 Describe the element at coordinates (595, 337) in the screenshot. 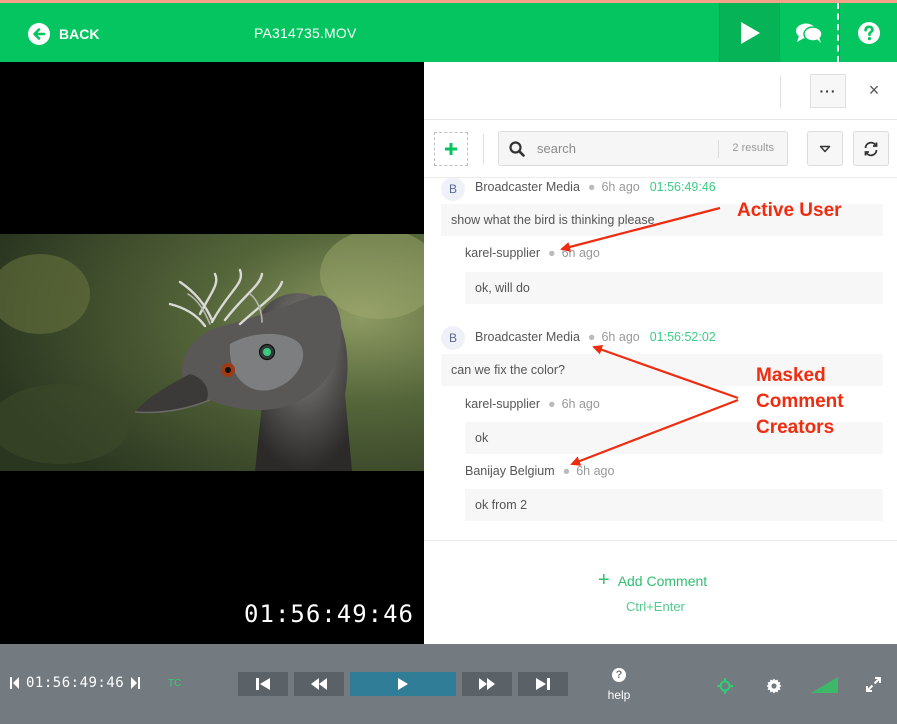

I see `comment-meta: Broadcaster Media ● 6h ago 01:56:52:02` at that location.